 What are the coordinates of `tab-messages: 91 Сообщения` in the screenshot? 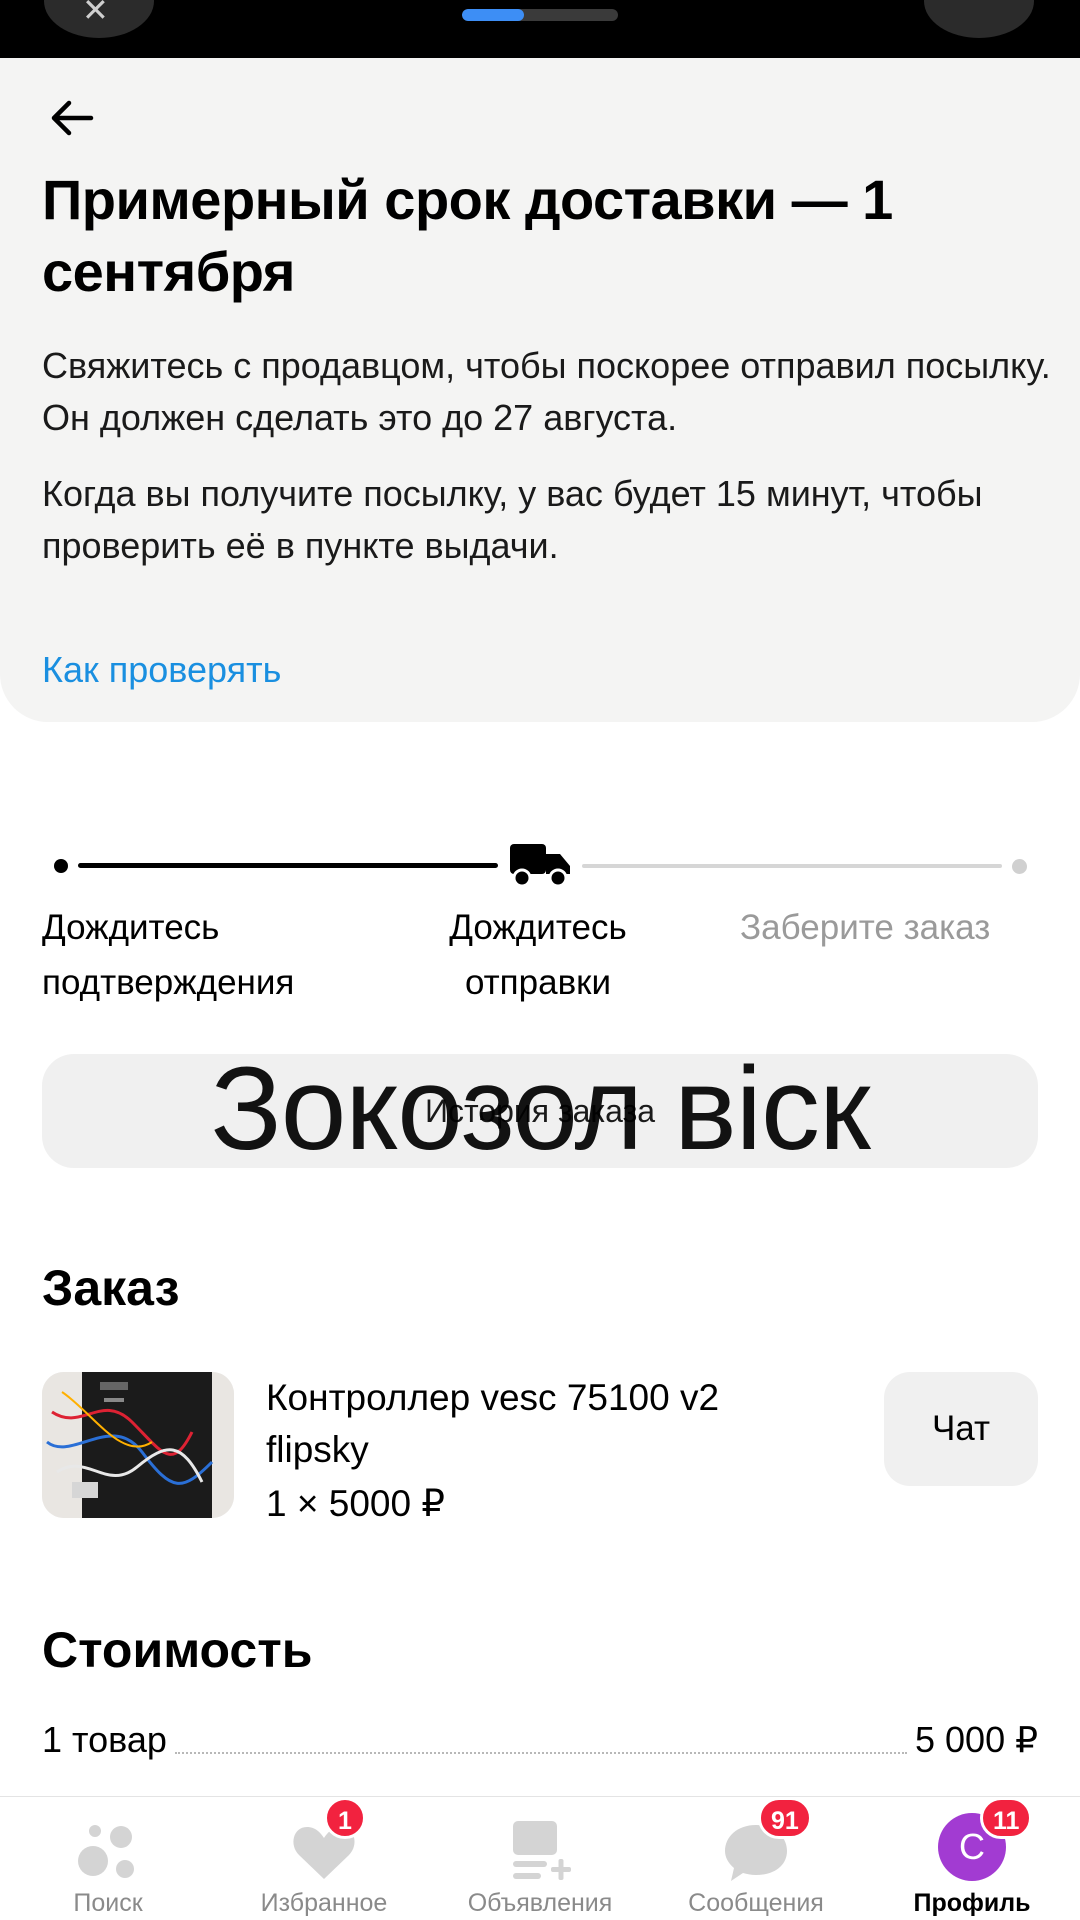 It's located at (756, 1858).